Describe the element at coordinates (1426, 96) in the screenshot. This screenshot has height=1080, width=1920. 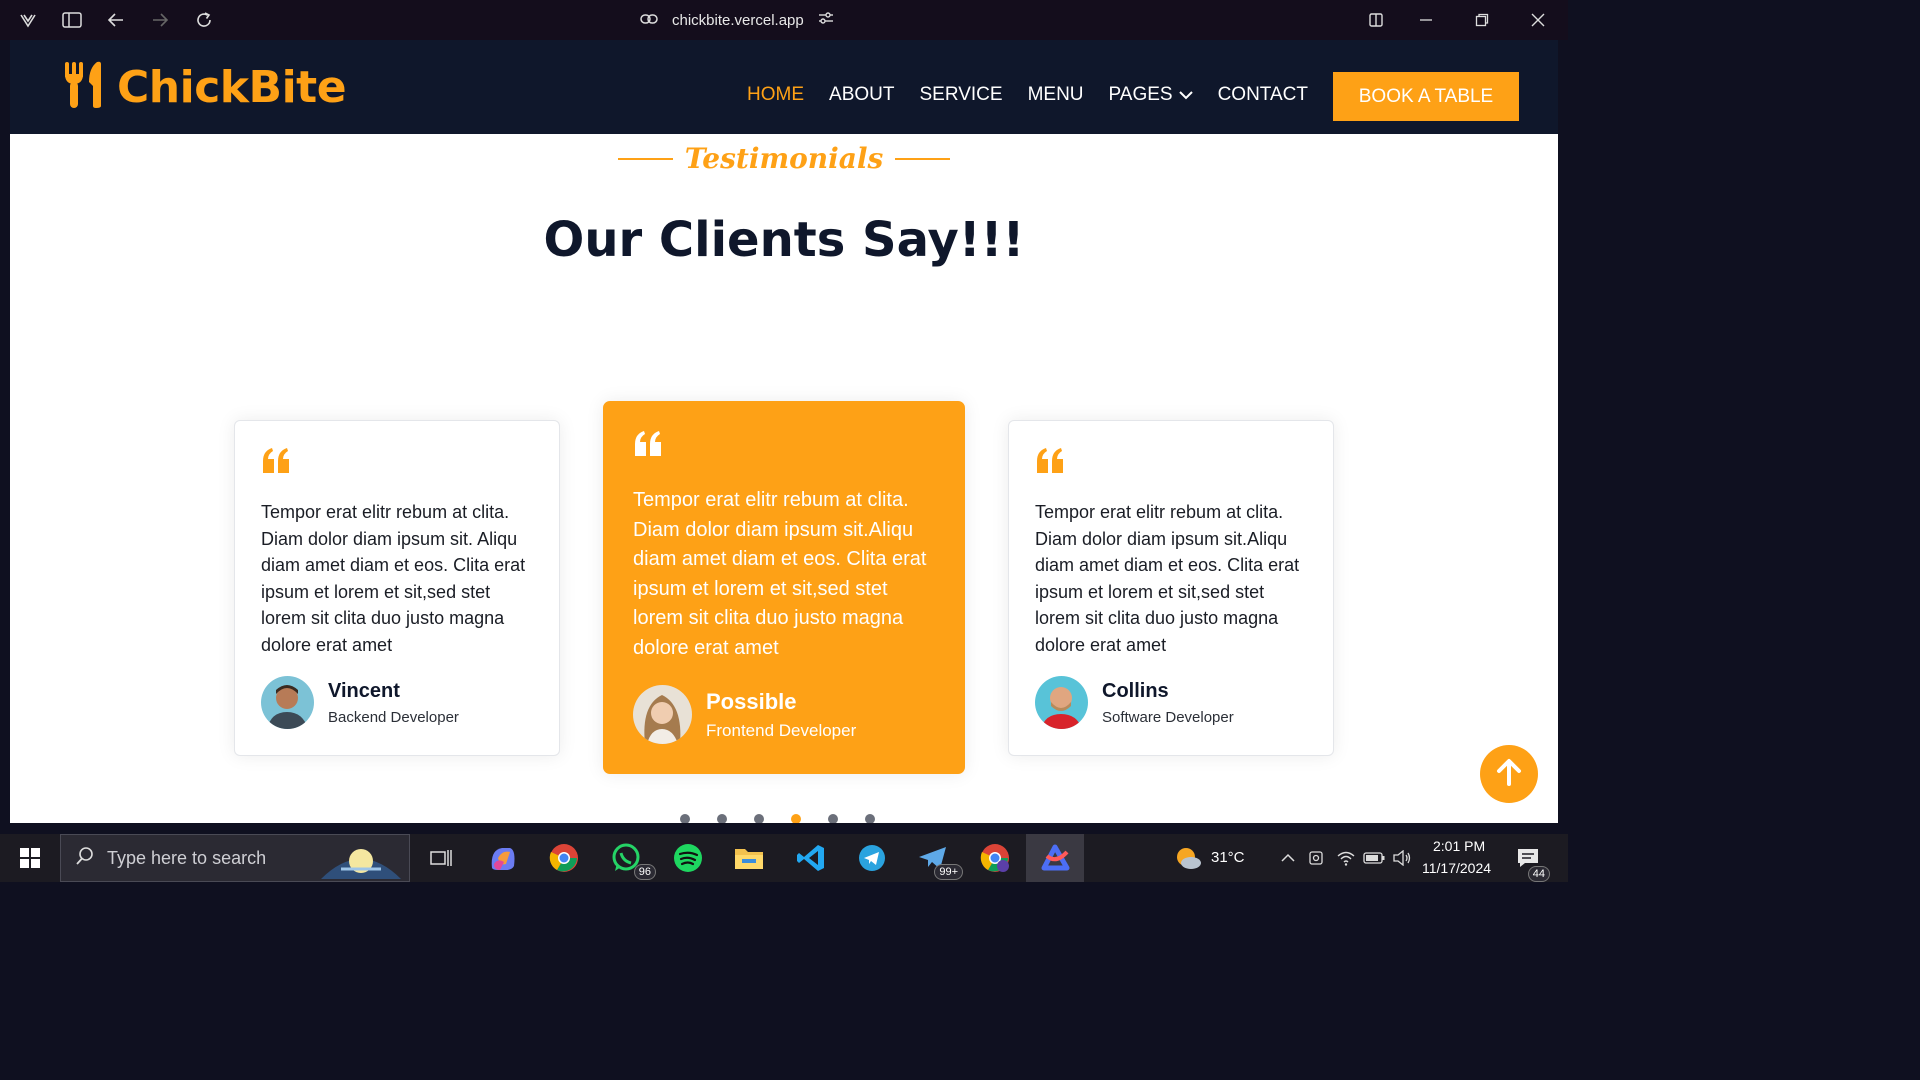
I see `book-a-table-button: BOOK A TABLE` at that location.